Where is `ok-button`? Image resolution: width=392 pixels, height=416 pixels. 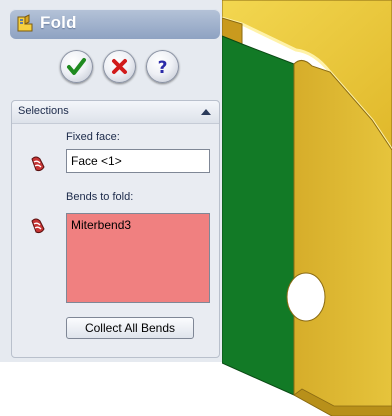 ok-button is located at coordinates (76, 66).